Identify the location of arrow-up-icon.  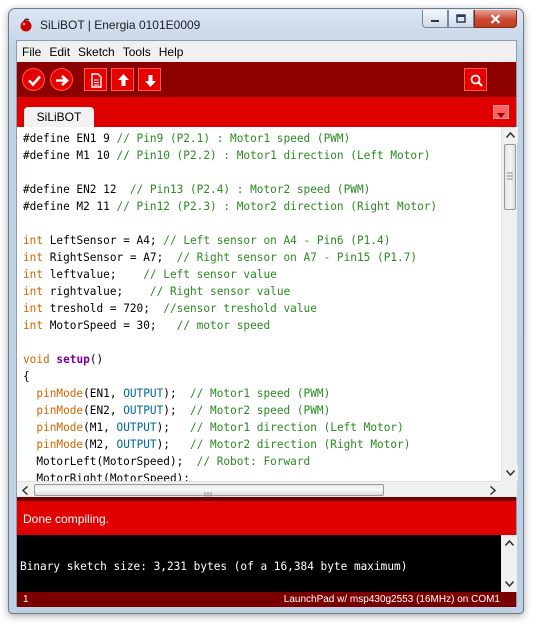
(509, 543).